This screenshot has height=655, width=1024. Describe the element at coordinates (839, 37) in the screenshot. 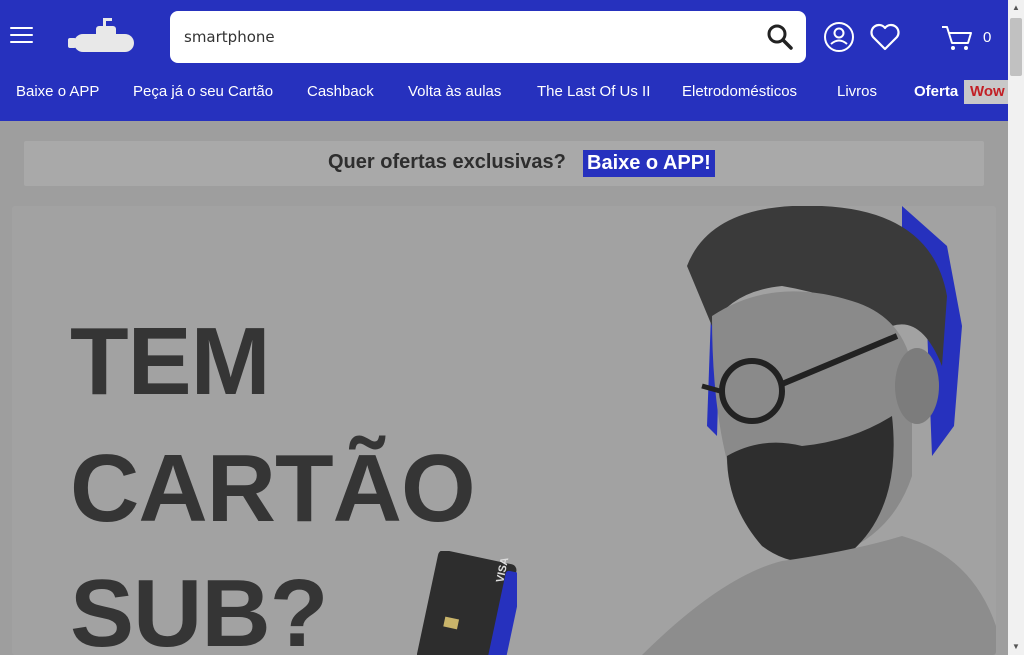

I see `user-icon` at that location.